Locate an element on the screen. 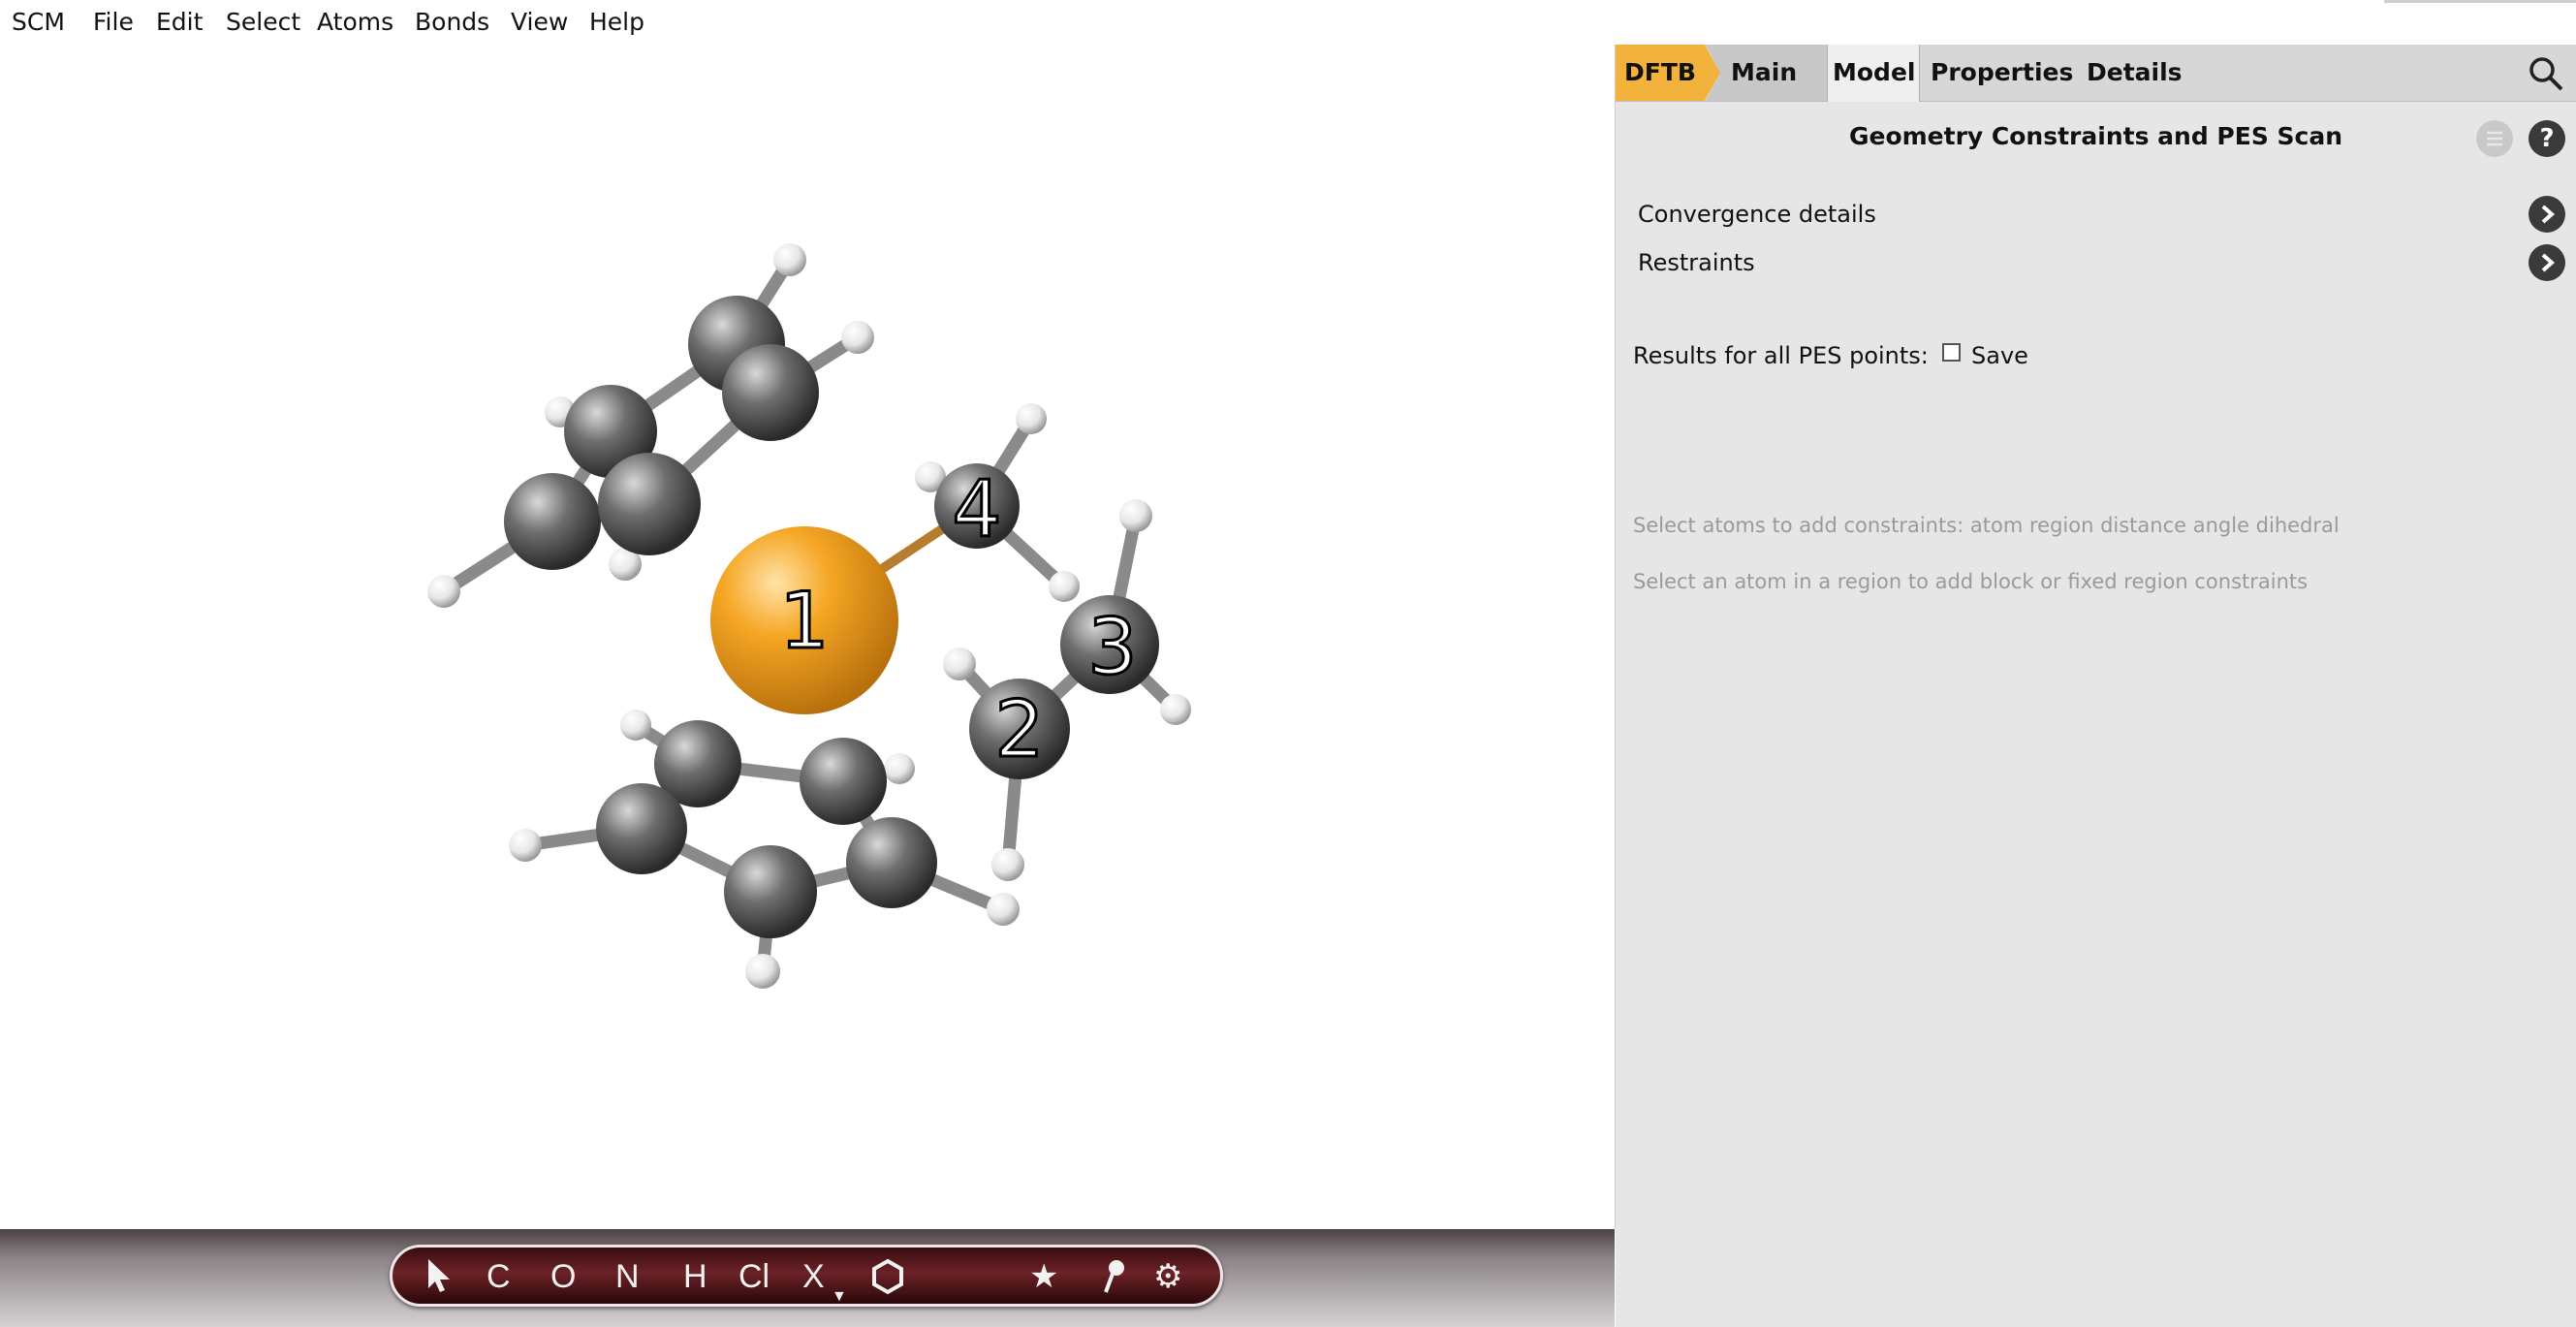 Image resolution: width=2576 pixels, height=1327 pixels. save-label: Save is located at coordinates (1999, 355).